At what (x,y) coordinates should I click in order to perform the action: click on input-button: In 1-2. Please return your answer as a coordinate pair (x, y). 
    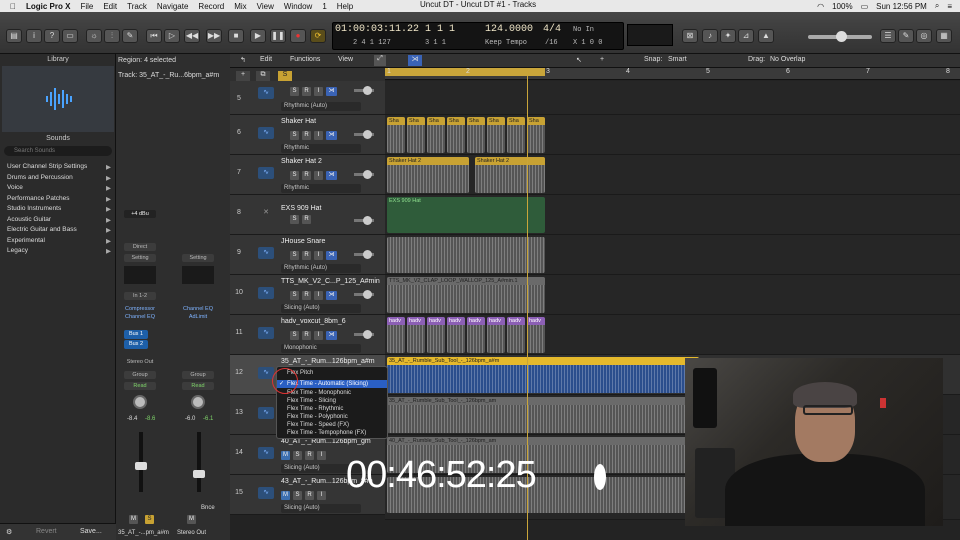
    Looking at the image, I should click on (140, 296).